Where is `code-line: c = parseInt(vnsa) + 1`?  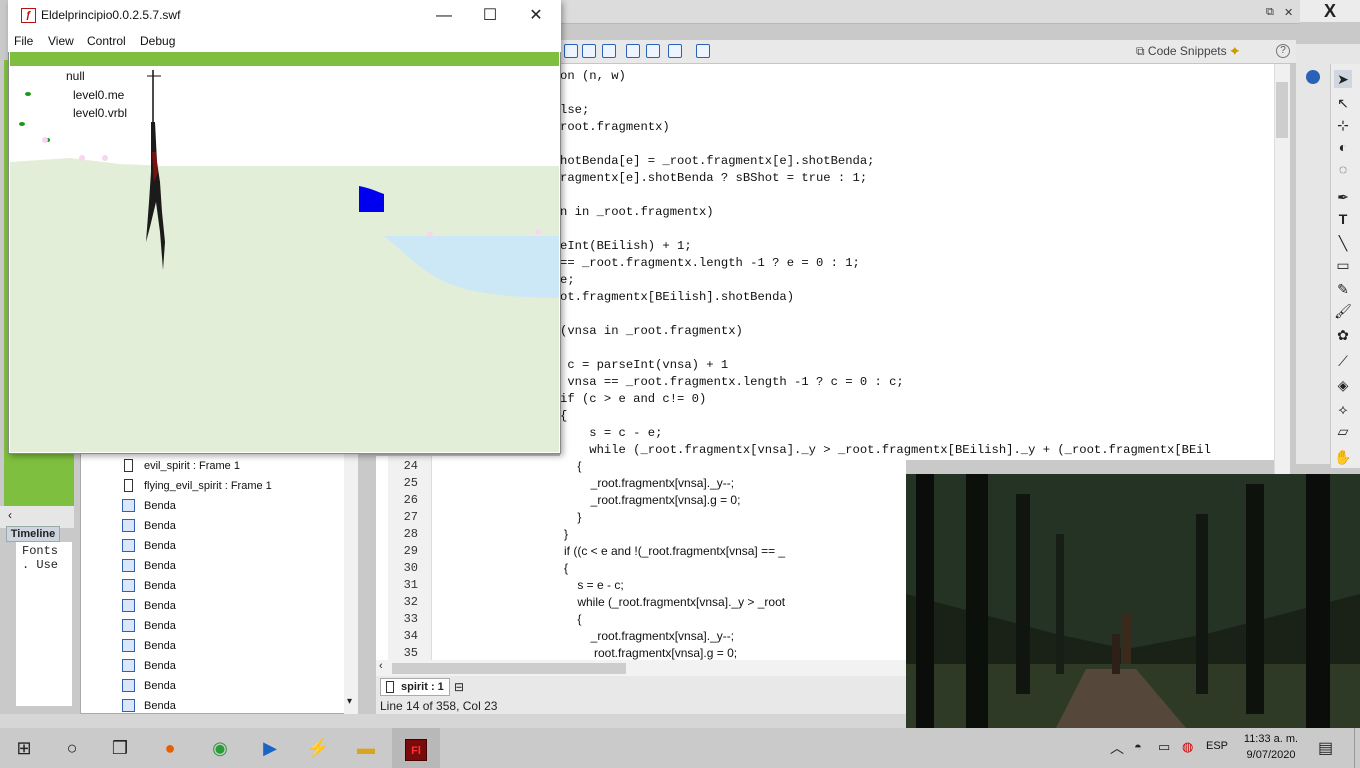
code-line: c = parseInt(vnsa) + 1 is located at coordinates (644, 365).